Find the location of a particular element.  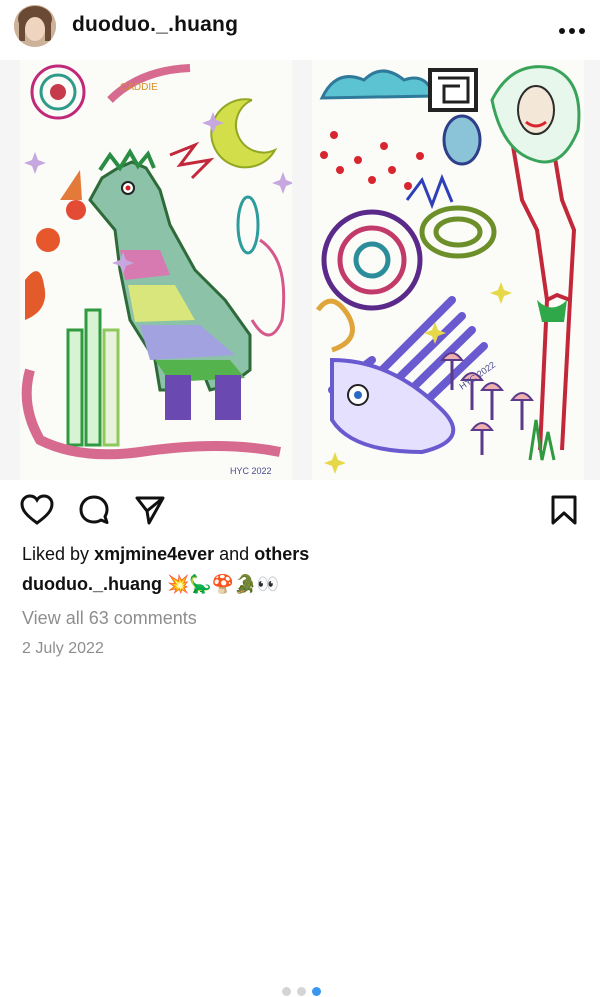

post-header: duoduo._.huang is located at coordinates (300, 28).